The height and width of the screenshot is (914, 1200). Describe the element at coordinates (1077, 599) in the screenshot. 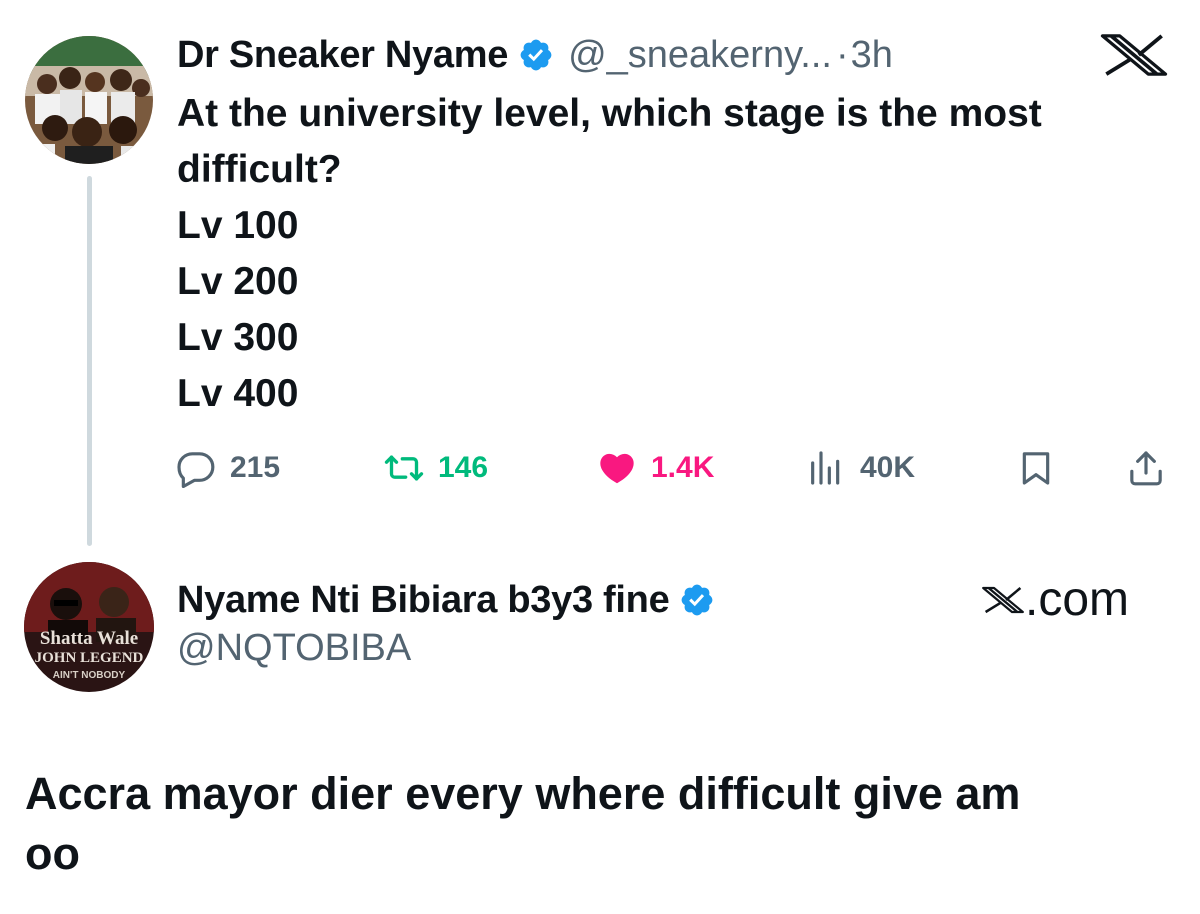

I see `xcom-suffix: .com` at that location.